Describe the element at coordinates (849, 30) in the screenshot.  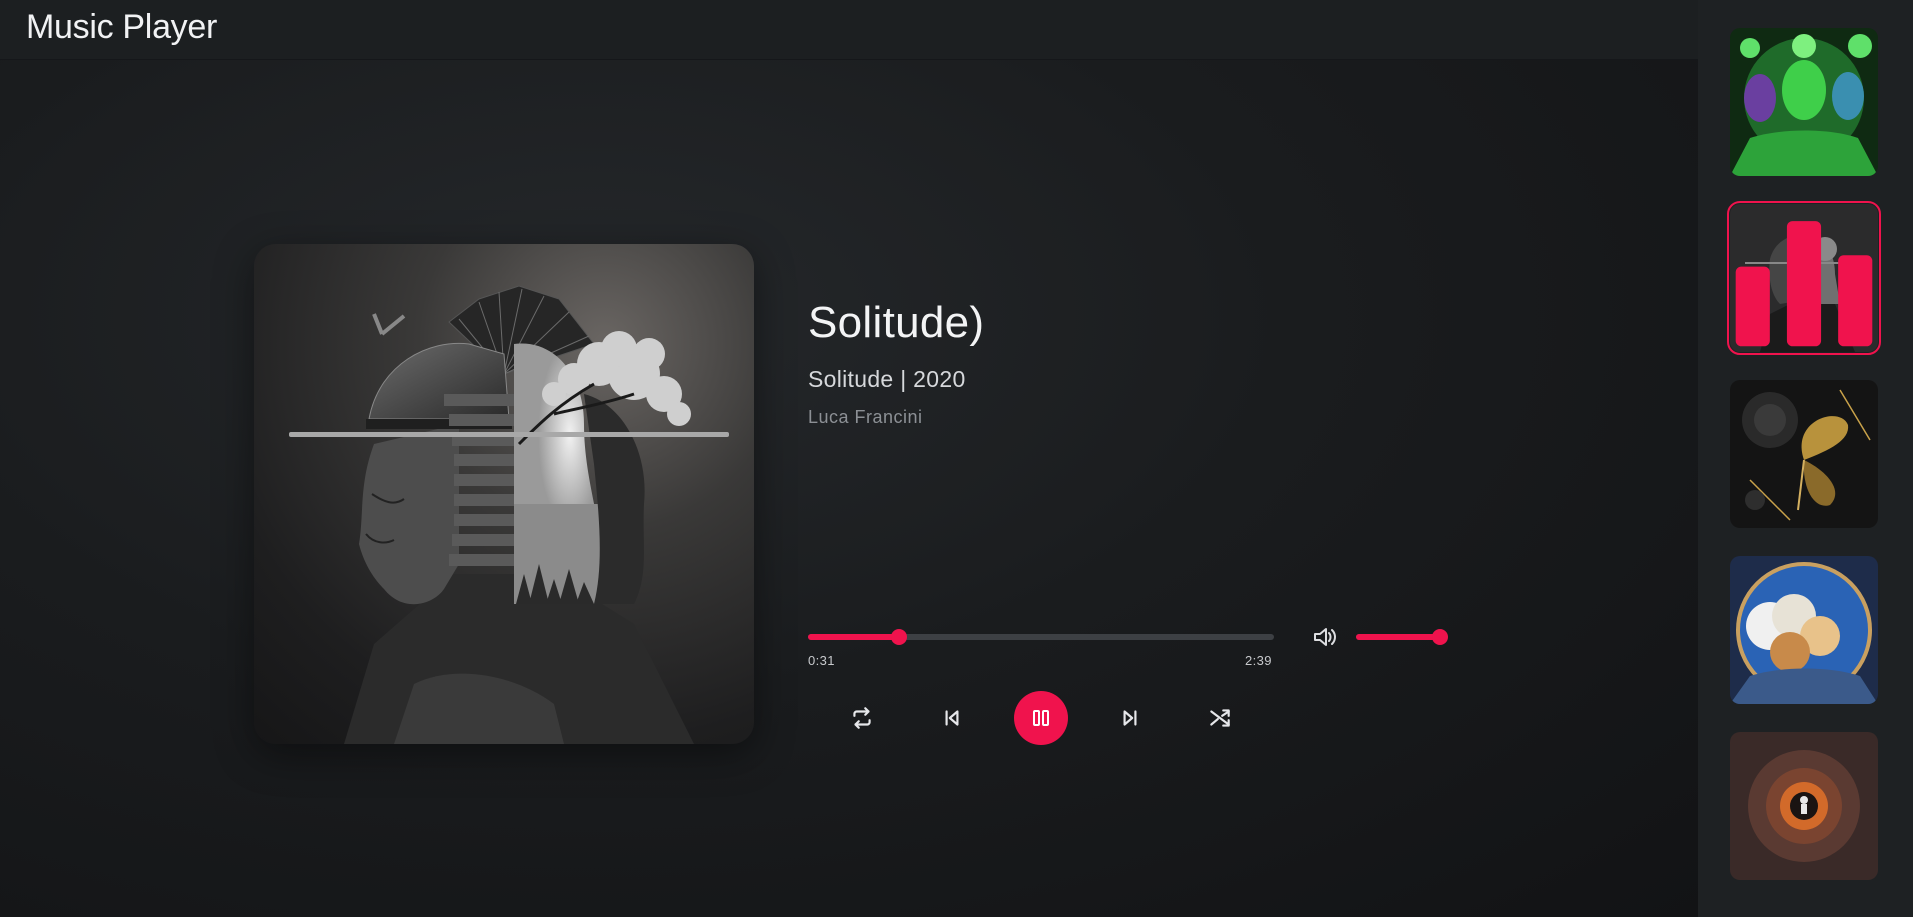
I see `app-header: Music Player` at that location.